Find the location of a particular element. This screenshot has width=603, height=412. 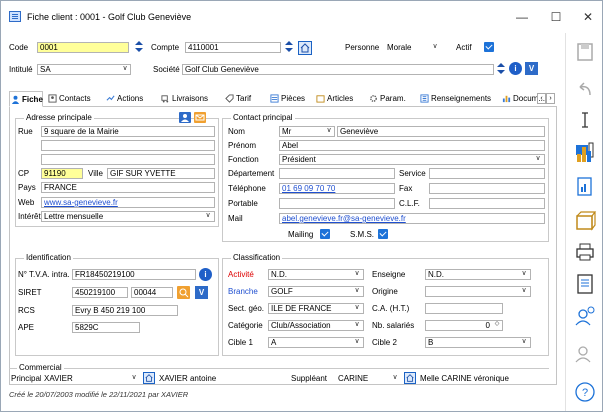

cp-input: 91190 is located at coordinates (62, 173).